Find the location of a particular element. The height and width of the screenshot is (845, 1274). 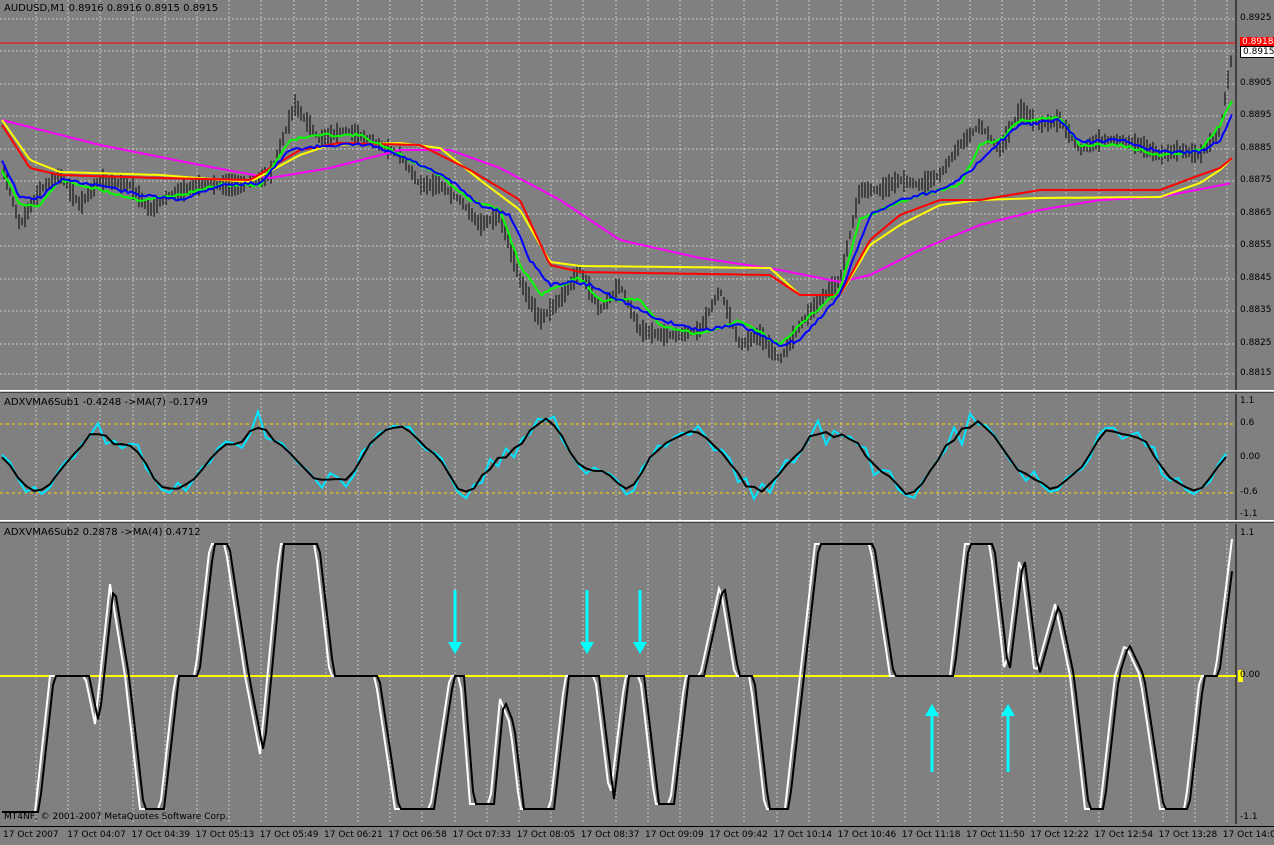

indicator1-axis-label: -0.6 is located at coordinates (1249, 492).